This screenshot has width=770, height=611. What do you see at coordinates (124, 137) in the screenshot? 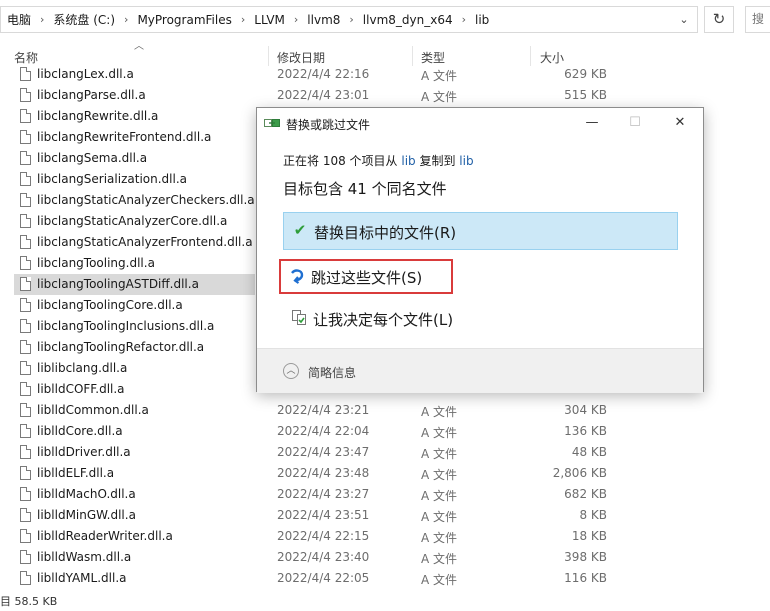
I see `file-name: libclangRewriteFrontend.dll.a` at bounding box center [124, 137].